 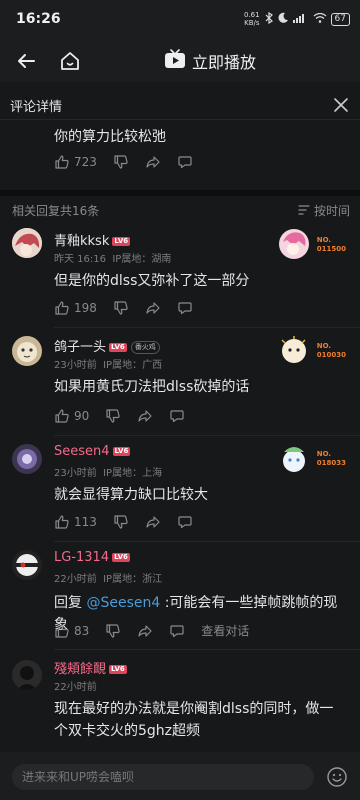 What do you see at coordinates (75, 687) in the screenshot?
I see `reply-meta: 22小时前` at bounding box center [75, 687].